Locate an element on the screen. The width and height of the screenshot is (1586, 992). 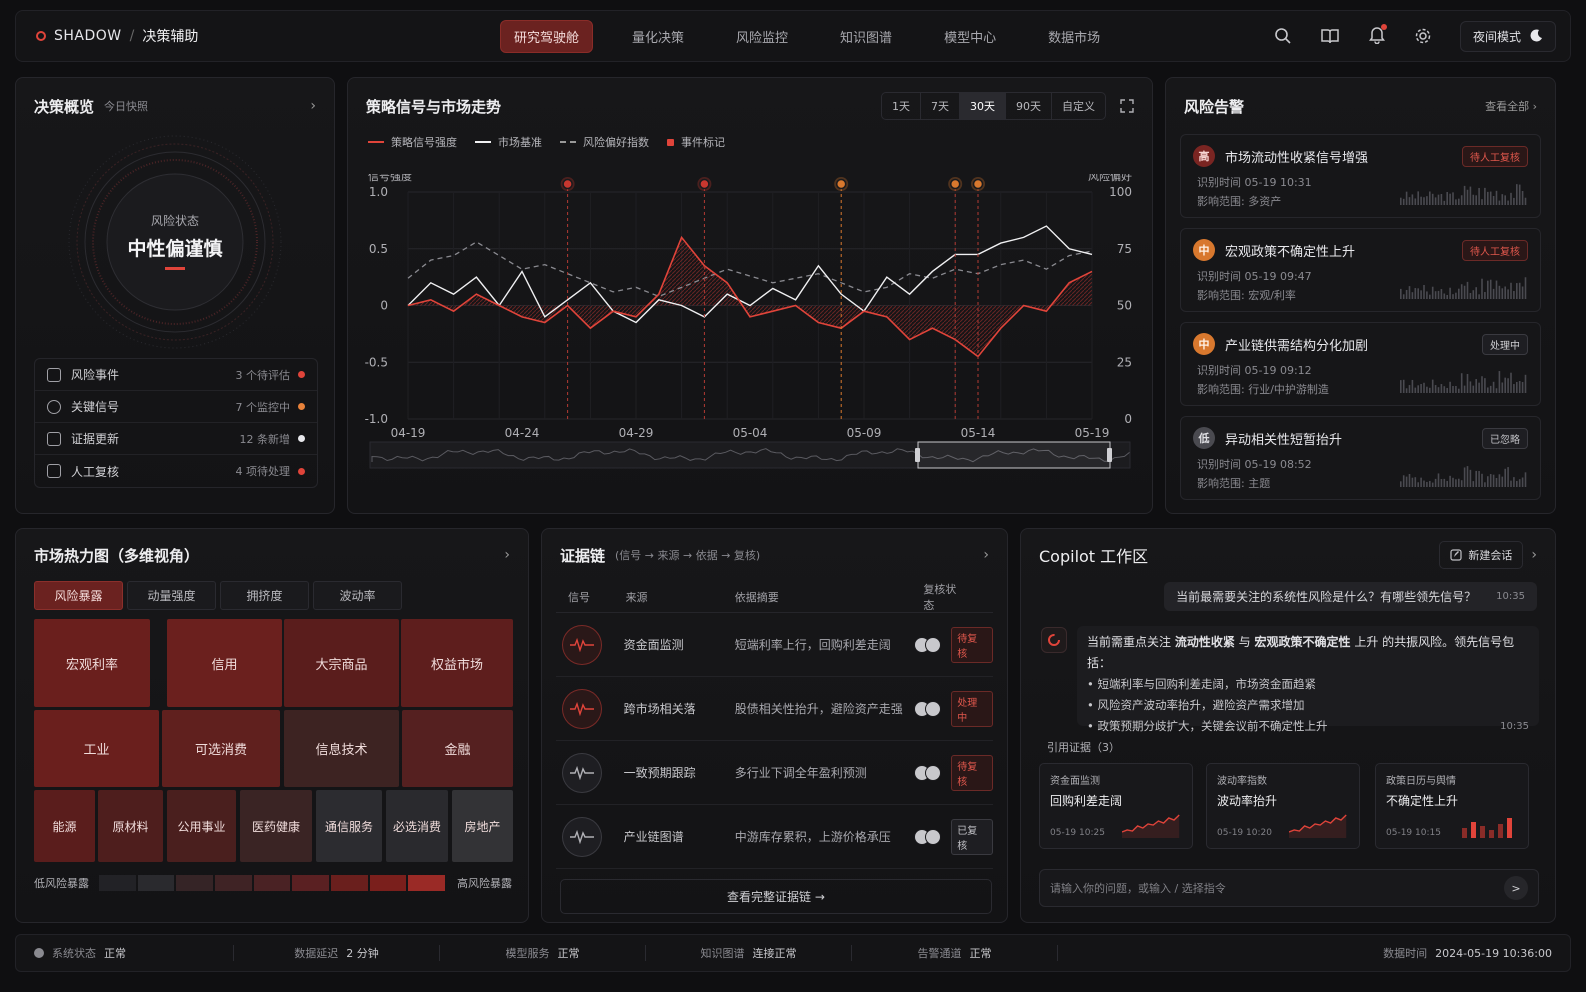
data-time-label: 数据时间 is located at coordinates (1405, 953).